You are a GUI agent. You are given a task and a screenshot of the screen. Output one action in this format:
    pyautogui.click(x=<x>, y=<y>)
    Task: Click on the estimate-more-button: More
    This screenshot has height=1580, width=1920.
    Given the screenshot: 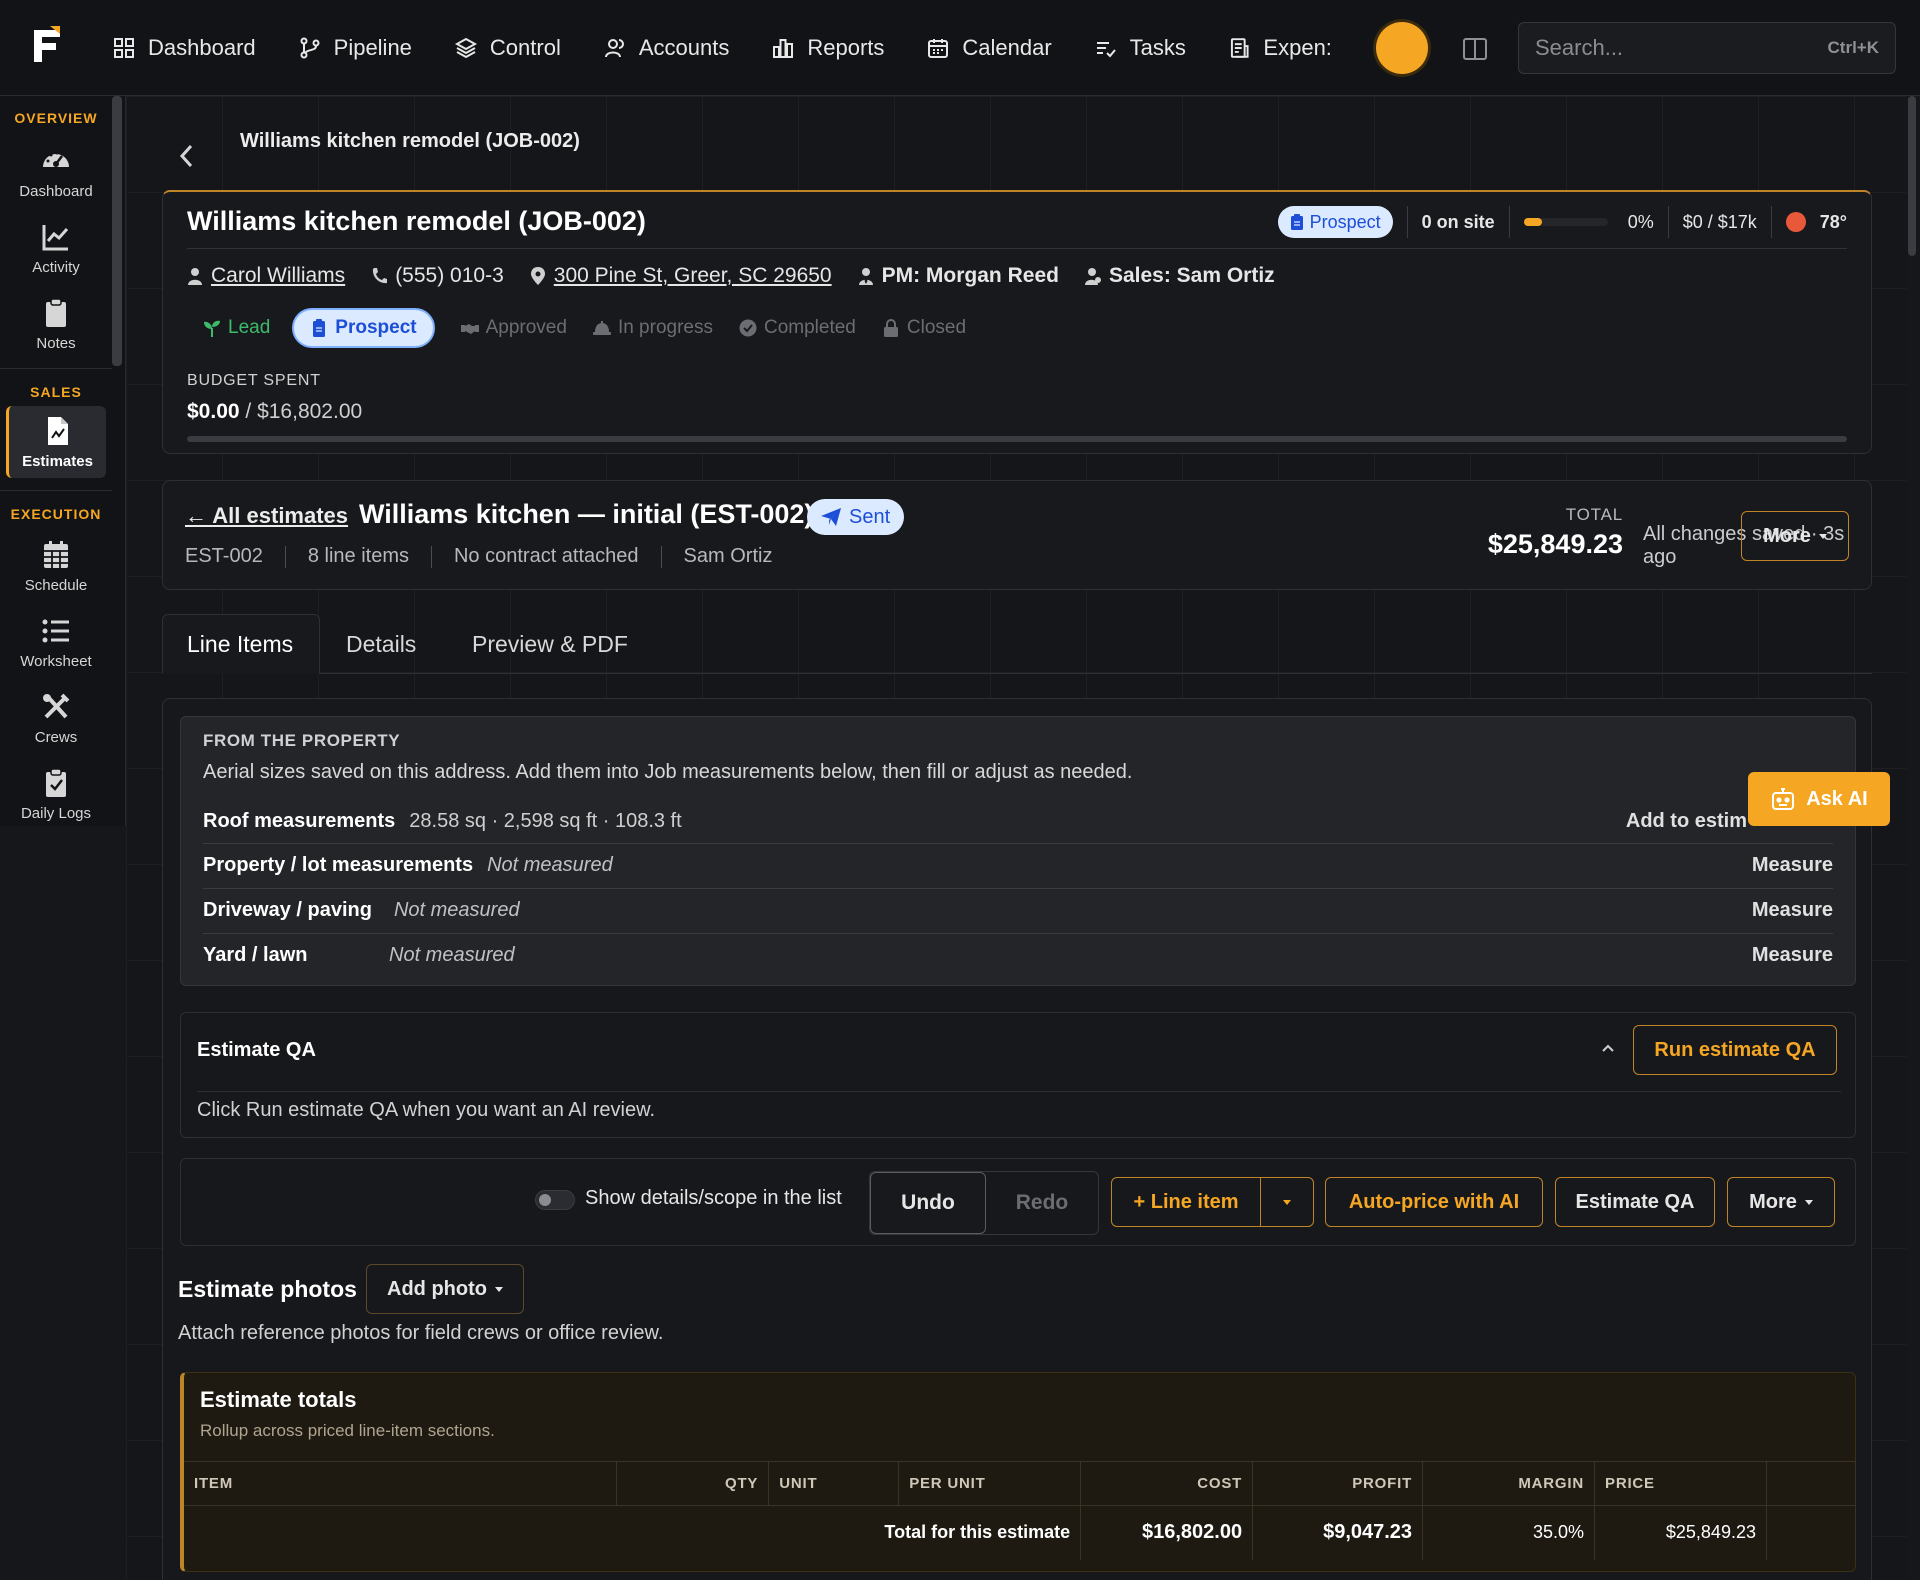 What is the action you would take?
    pyautogui.click(x=1795, y=536)
    